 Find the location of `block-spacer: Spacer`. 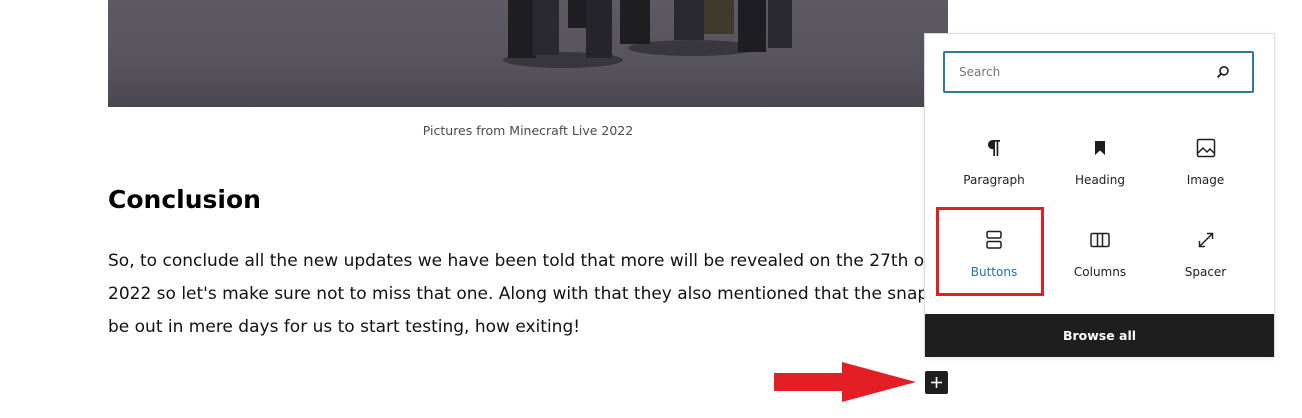

block-spacer: Spacer is located at coordinates (1205, 262).